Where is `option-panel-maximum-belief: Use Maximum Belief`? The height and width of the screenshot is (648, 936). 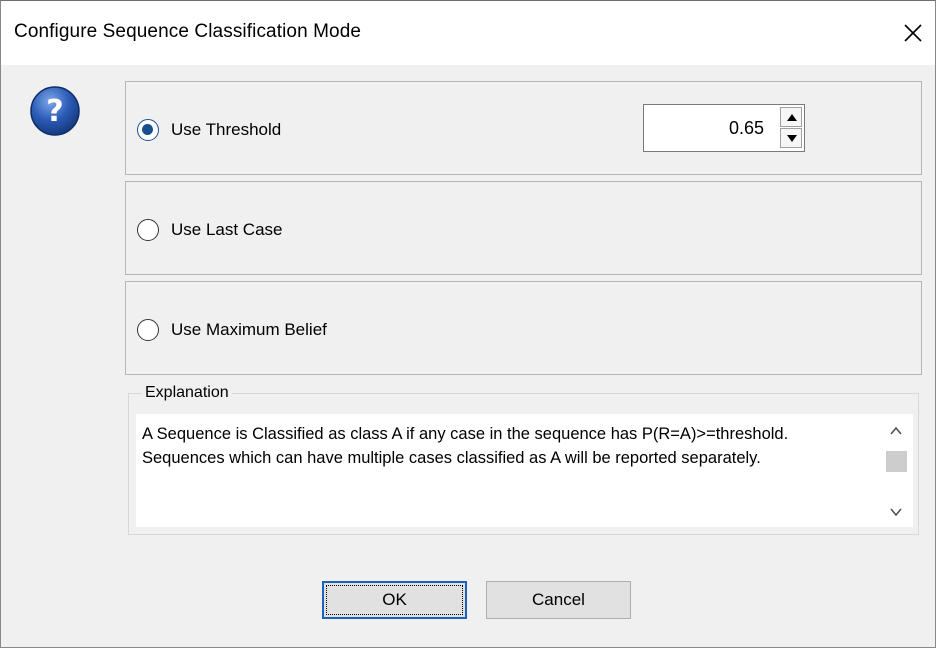 option-panel-maximum-belief: Use Maximum Belief is located at coordinates (523, 328).